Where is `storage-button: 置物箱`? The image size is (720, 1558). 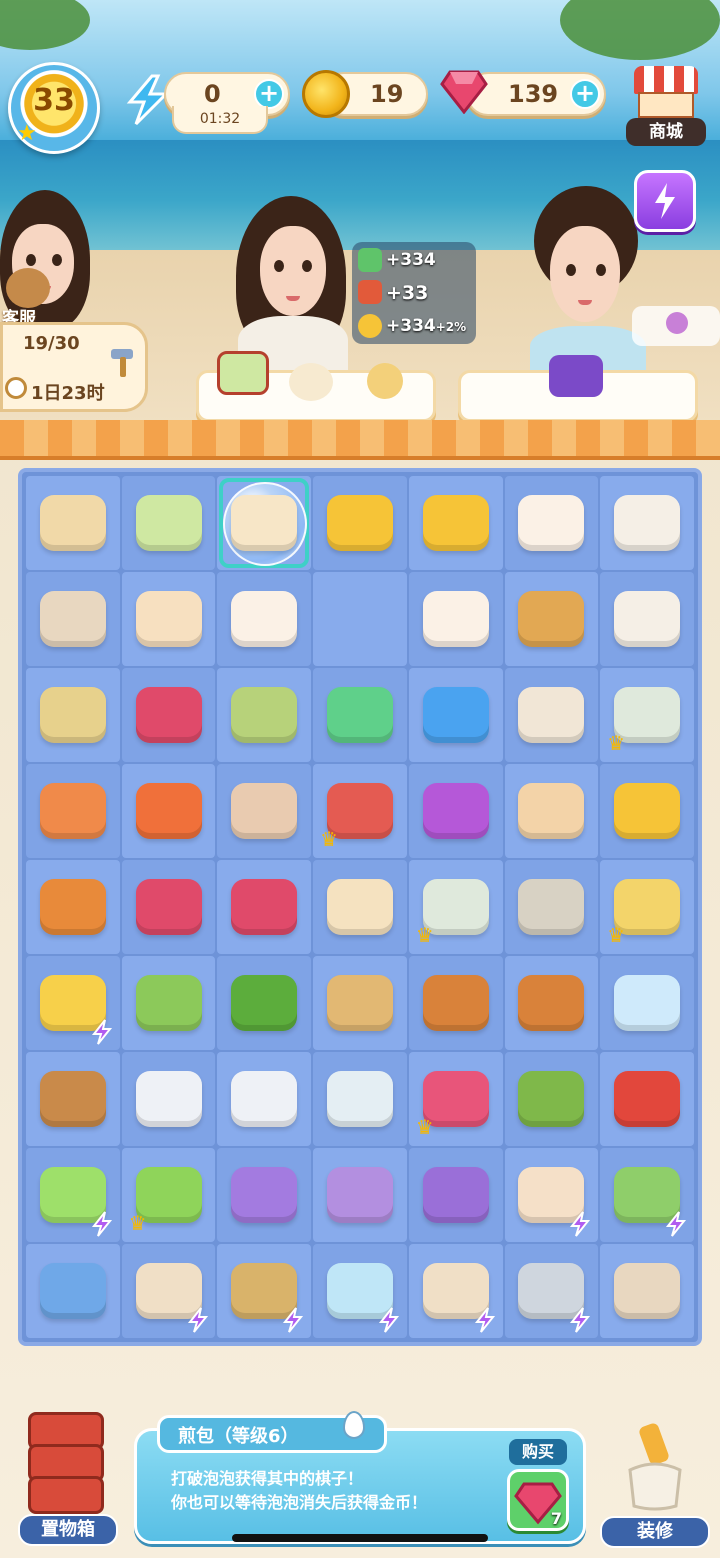
storage-button: 置物箱 is located at coordinates (68, 1478).